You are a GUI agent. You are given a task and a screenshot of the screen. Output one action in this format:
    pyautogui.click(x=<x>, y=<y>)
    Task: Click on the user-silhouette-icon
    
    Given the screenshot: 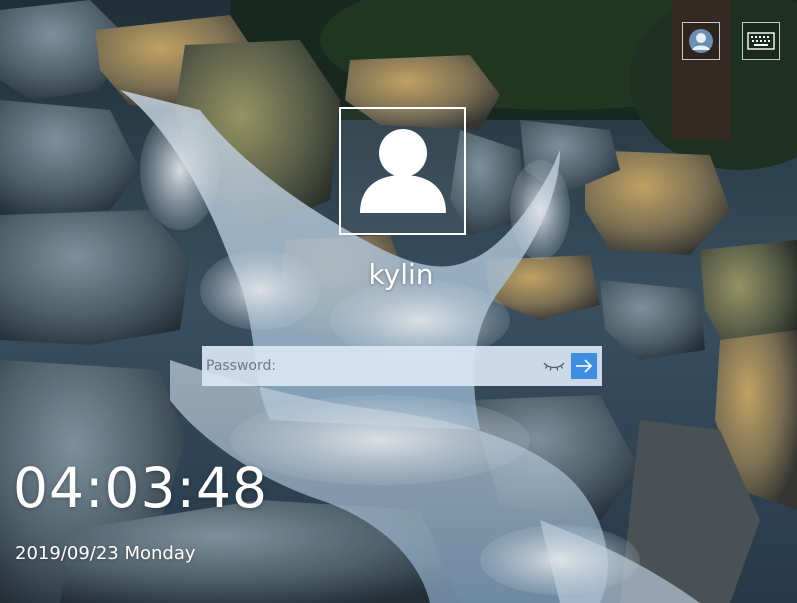 What is the action you would take?
    pyautogui.click(x=402, y=171)
    